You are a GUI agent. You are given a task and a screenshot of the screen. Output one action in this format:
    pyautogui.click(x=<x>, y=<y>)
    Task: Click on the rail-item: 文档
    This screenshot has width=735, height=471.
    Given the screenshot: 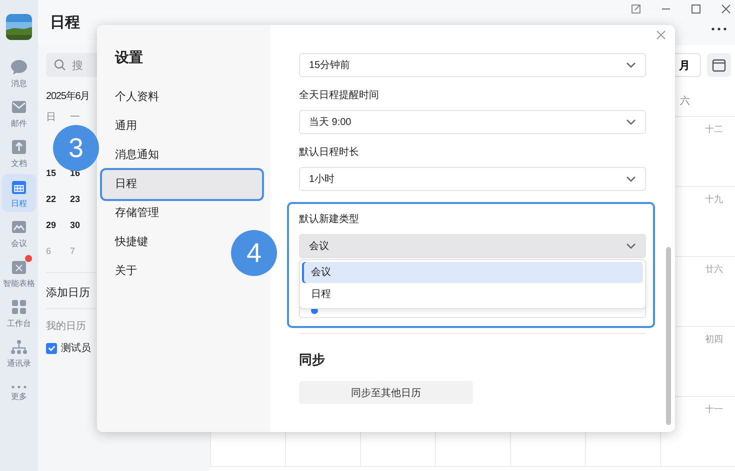 What is the action you would take?
    pyautogui.click(x=19, y=153)
    